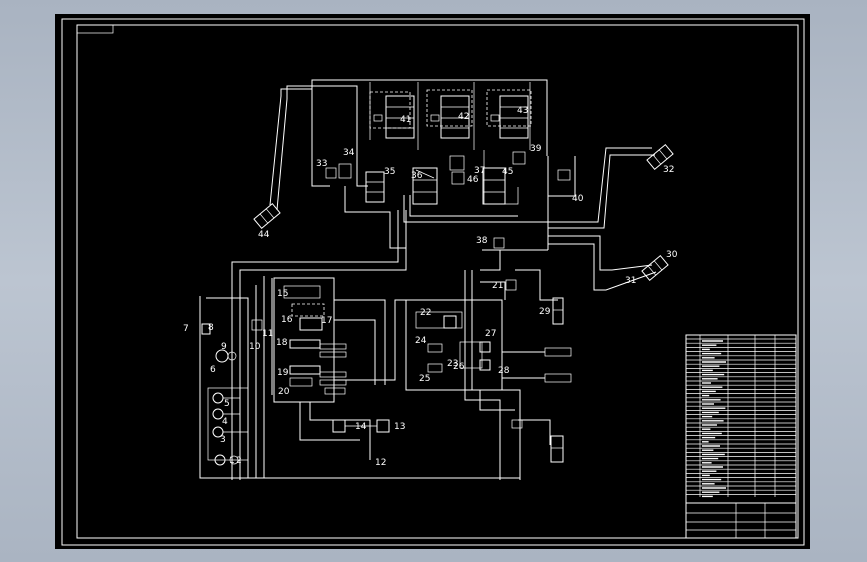 The image size is (867, 562). What do you see at coordinates (239, 461) in the screenshot?
I see `component-label: 2` at bounding box center [239, 461].